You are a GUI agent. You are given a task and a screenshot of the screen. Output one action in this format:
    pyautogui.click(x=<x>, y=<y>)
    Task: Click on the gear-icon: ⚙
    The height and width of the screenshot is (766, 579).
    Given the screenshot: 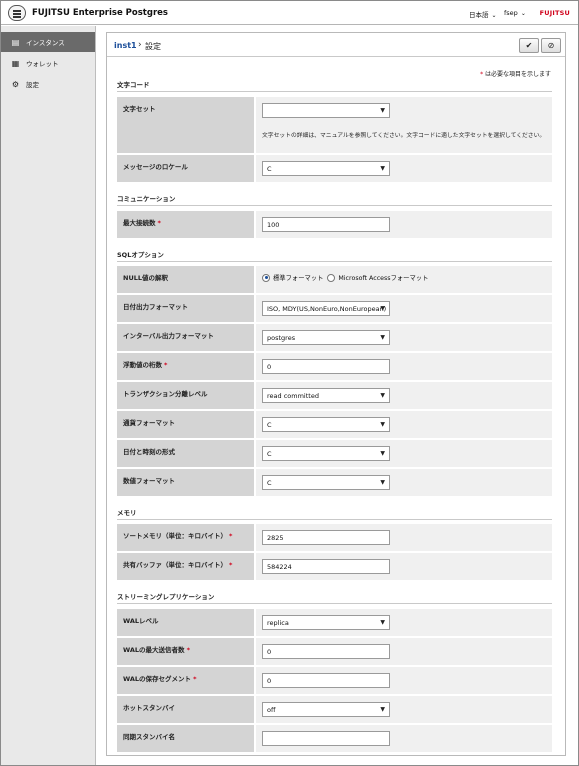 What is the action you would take?
    pyautogui.click(x=15, y=84)
    